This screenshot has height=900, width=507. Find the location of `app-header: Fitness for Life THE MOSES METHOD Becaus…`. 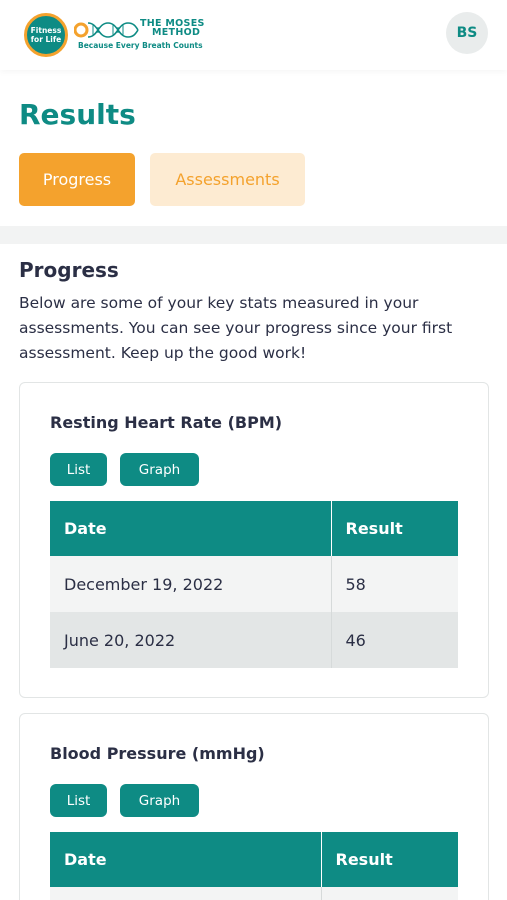

app-header: Fitness for Life THE MOSES METHOD Becaus… is located at coordinates (253, 35).